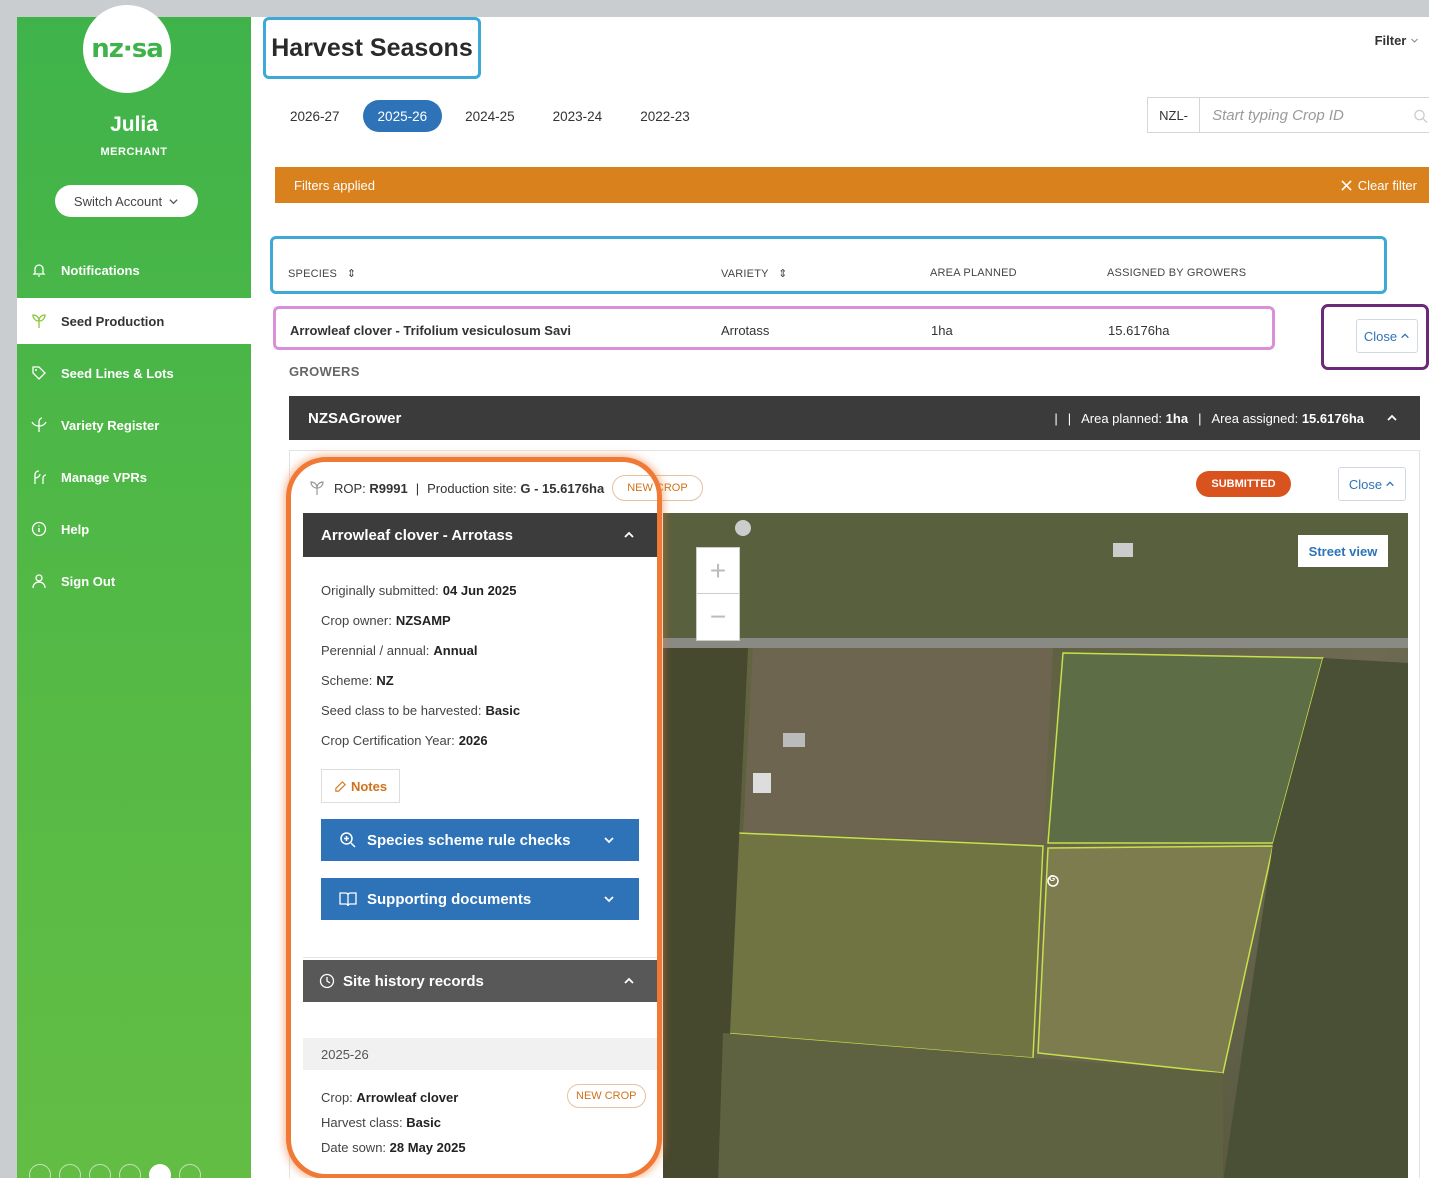 The width and height of the screenshot is (1429, 1178). Describe the element at coordinates (1139, 330) in the screenshot. I see `cell-assigned: 15.6176ha` at that location.